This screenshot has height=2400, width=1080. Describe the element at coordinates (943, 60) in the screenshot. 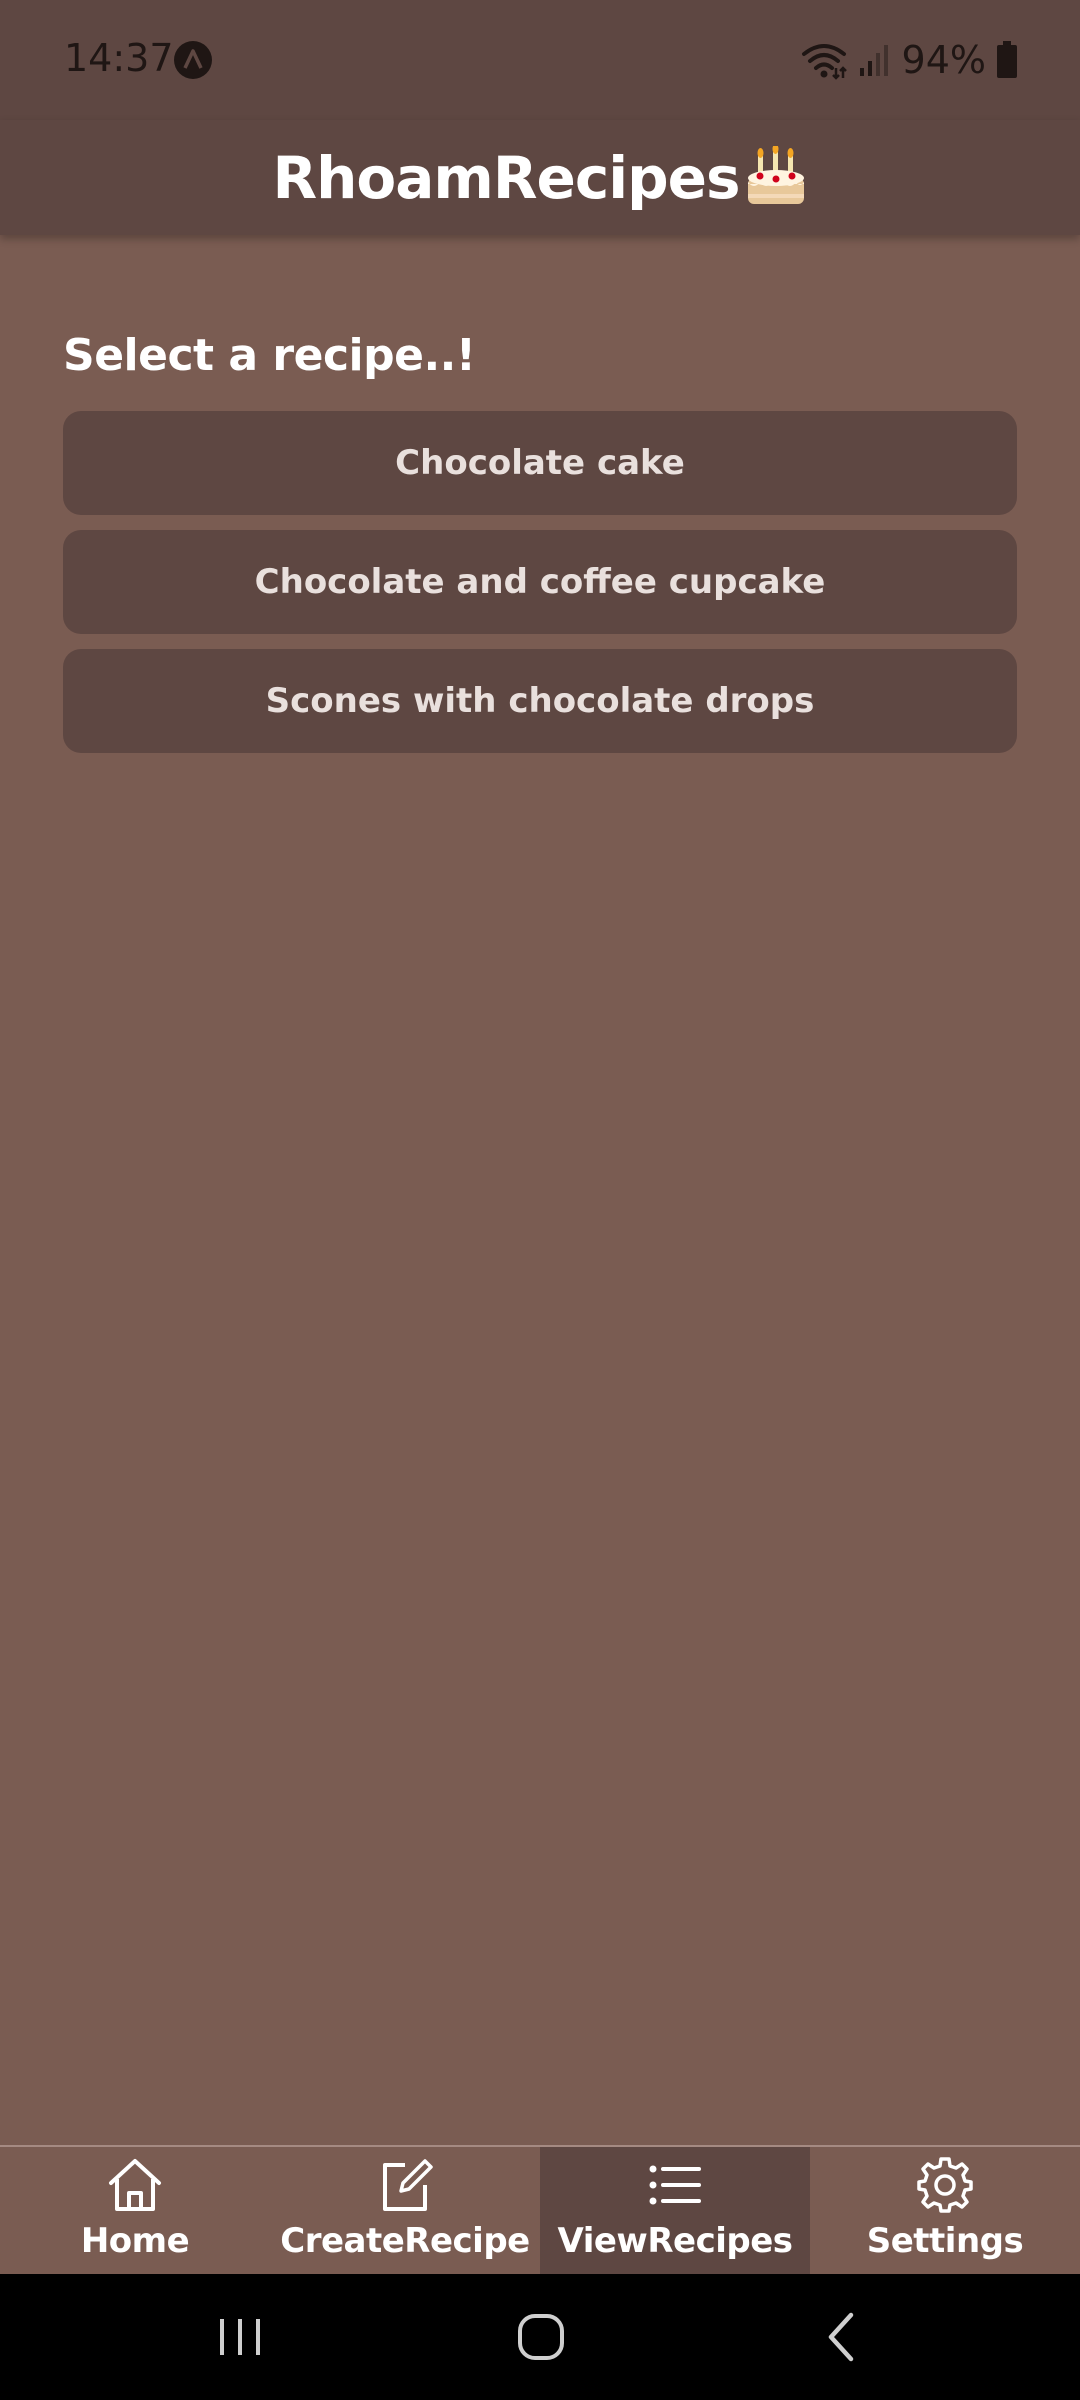

I see `battery-percentage: 94%` at that location.